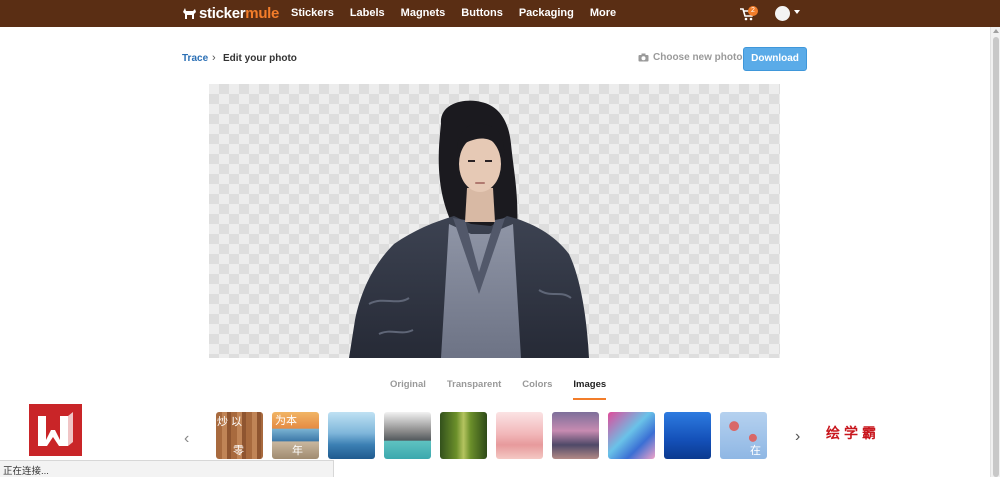 The image size is (1000, 477). I want to click on w-logo-icon, so click(55, 429).